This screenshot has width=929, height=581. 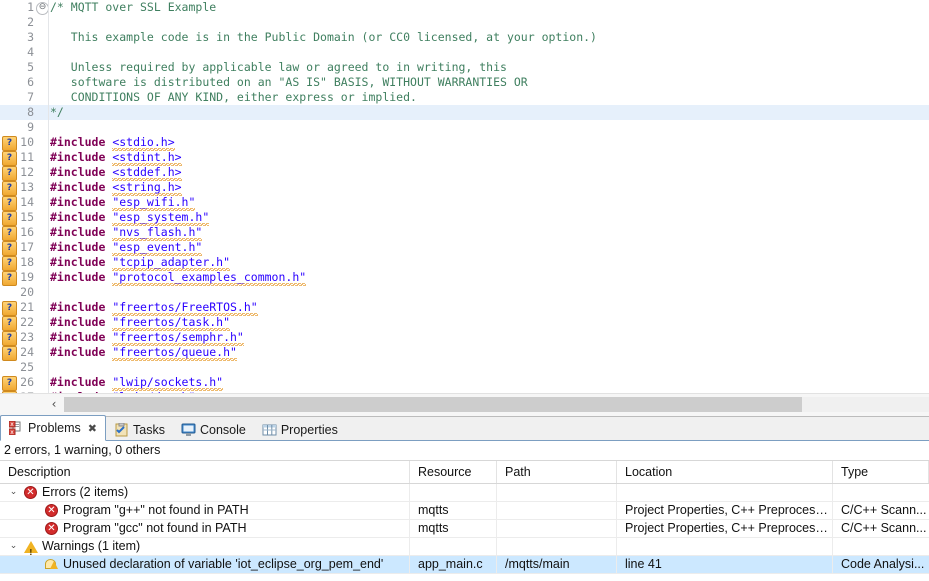 What do you see at coordinates (205, 510) in the screenshot?
I see `cell-description: ✕ Program "g++" not found in PATH` at bounding box center [205, 510].